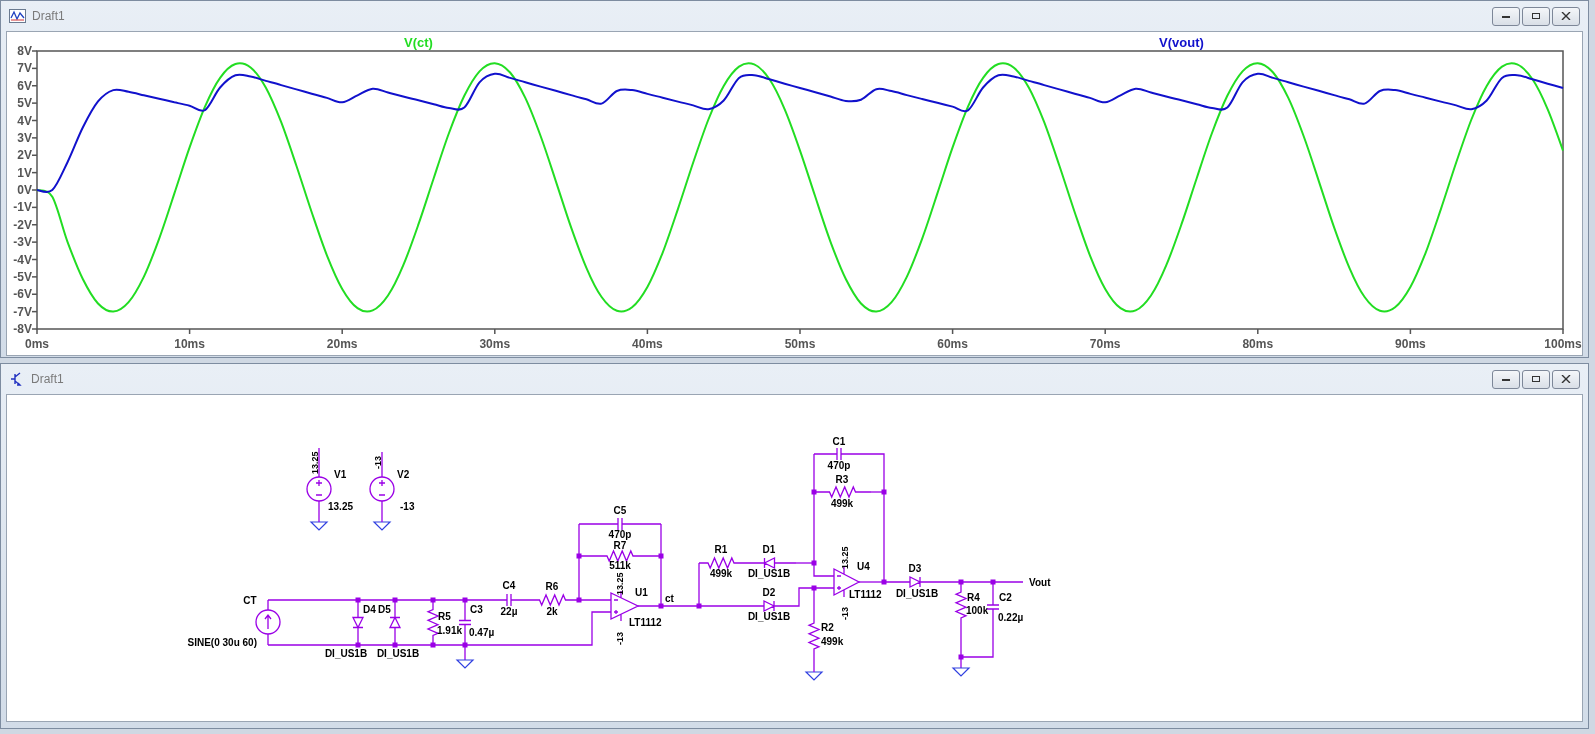  Describe the element at coordinates (645, 622) in the screenshot. I see `component-value: LT1112` at that location.